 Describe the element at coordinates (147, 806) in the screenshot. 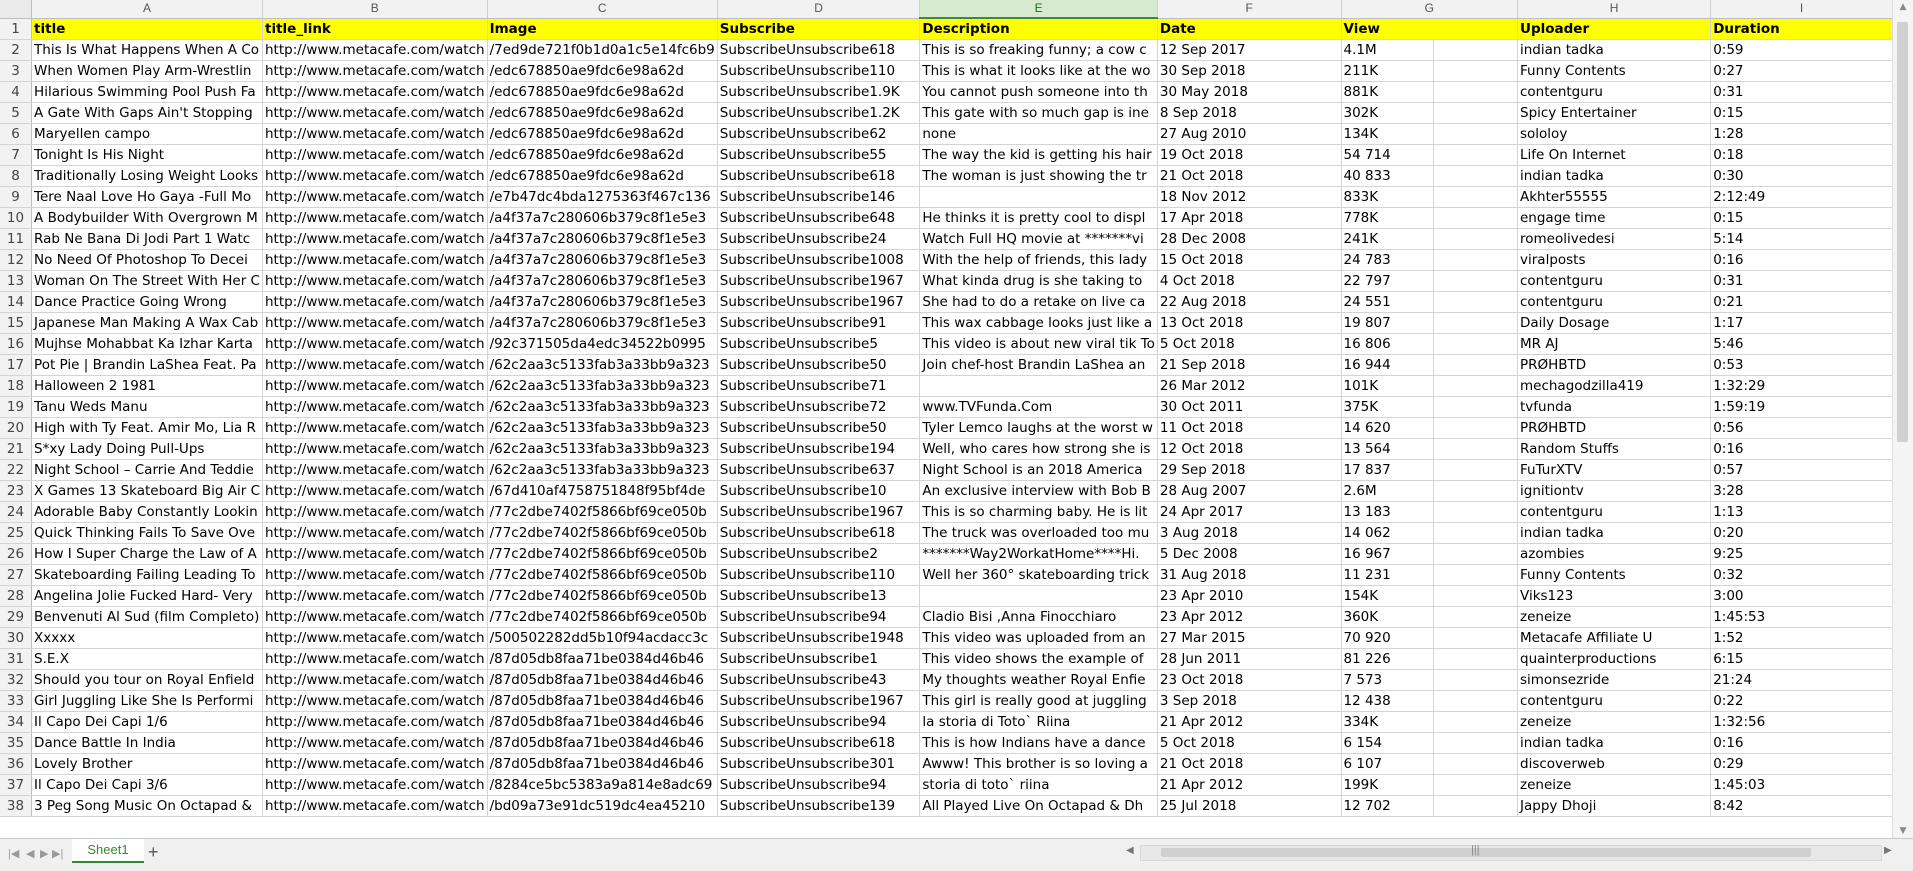

I see `grid-cell: 3 Peg Song Music On Octapad &` at that location.